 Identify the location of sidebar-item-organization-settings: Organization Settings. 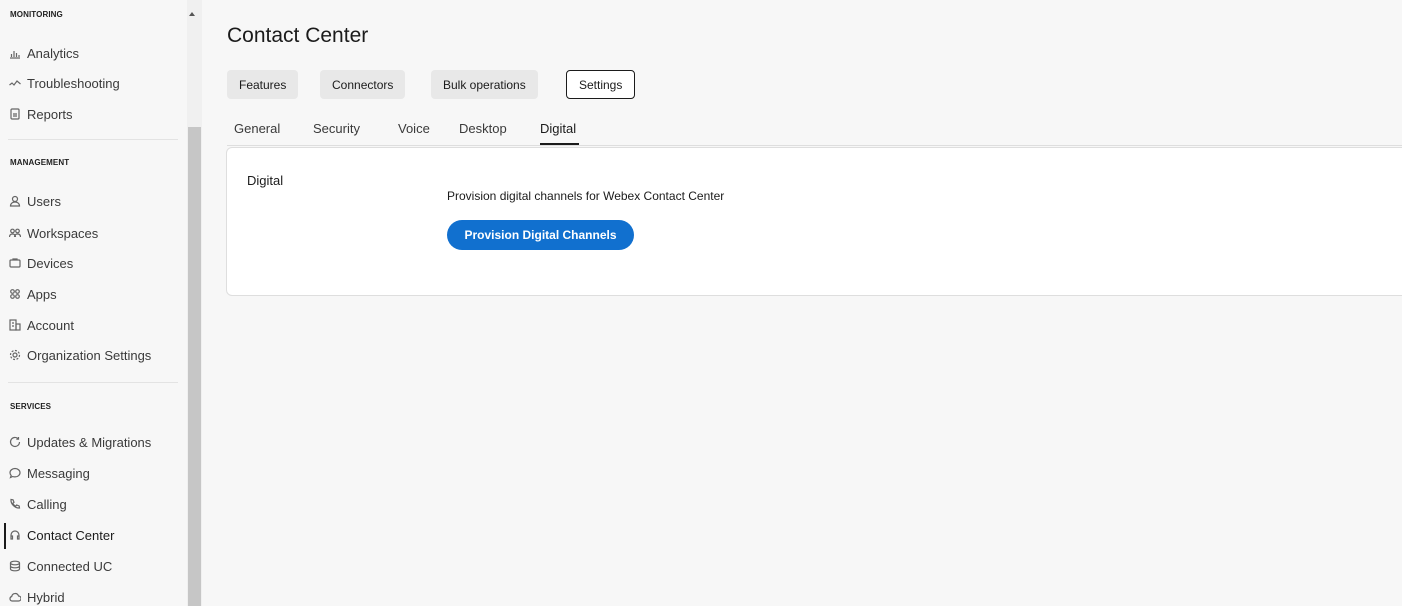
(80, 355).